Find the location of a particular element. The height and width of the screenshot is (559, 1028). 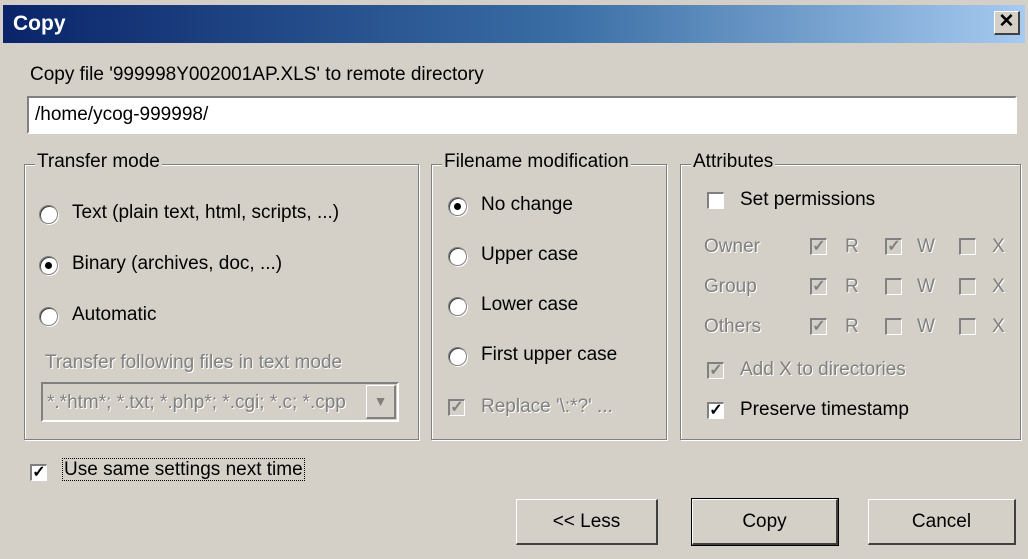

add-x-directories-checkbox: ✓ is located at coordinates (715, 370).